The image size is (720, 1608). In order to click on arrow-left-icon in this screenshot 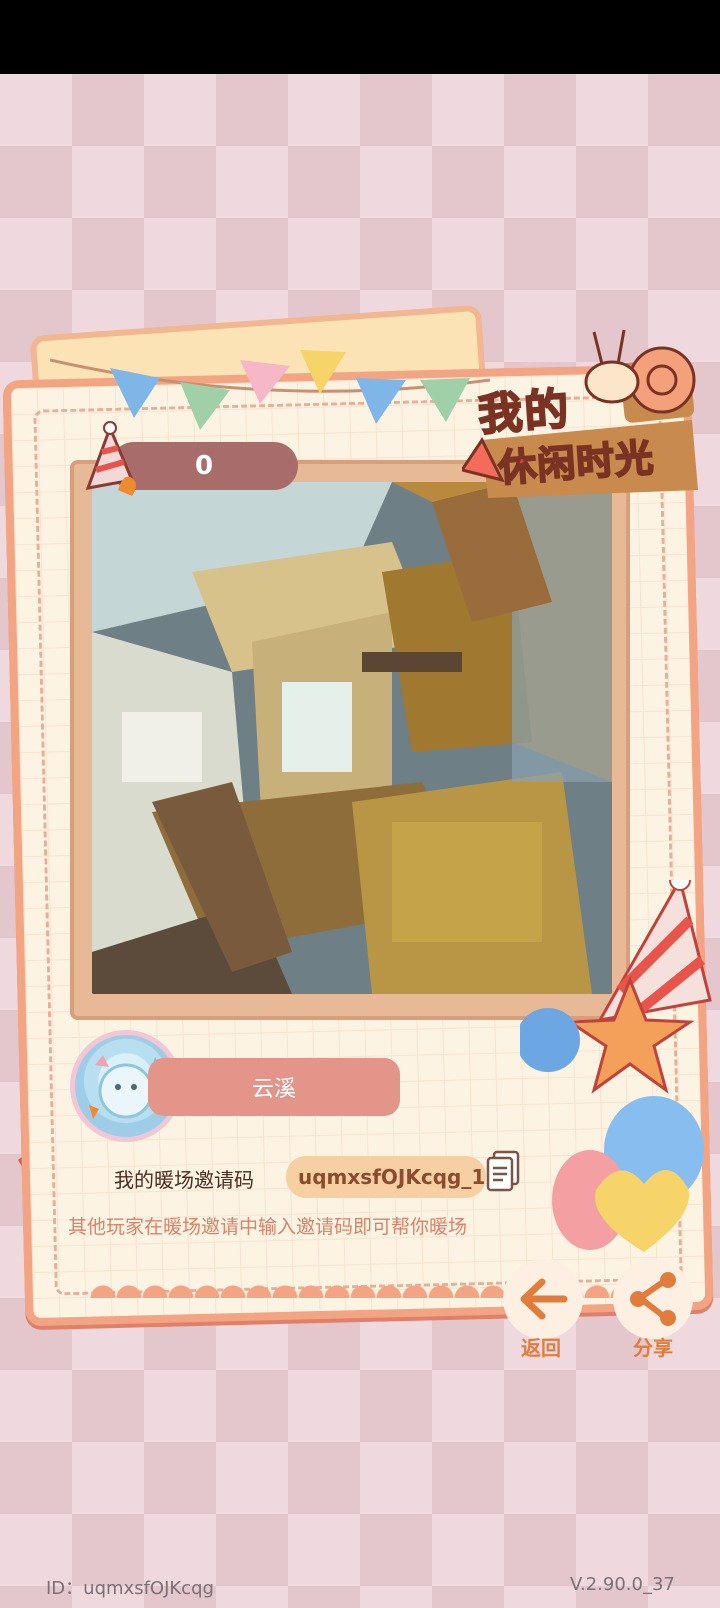, I will do `click(543, 1299)`.